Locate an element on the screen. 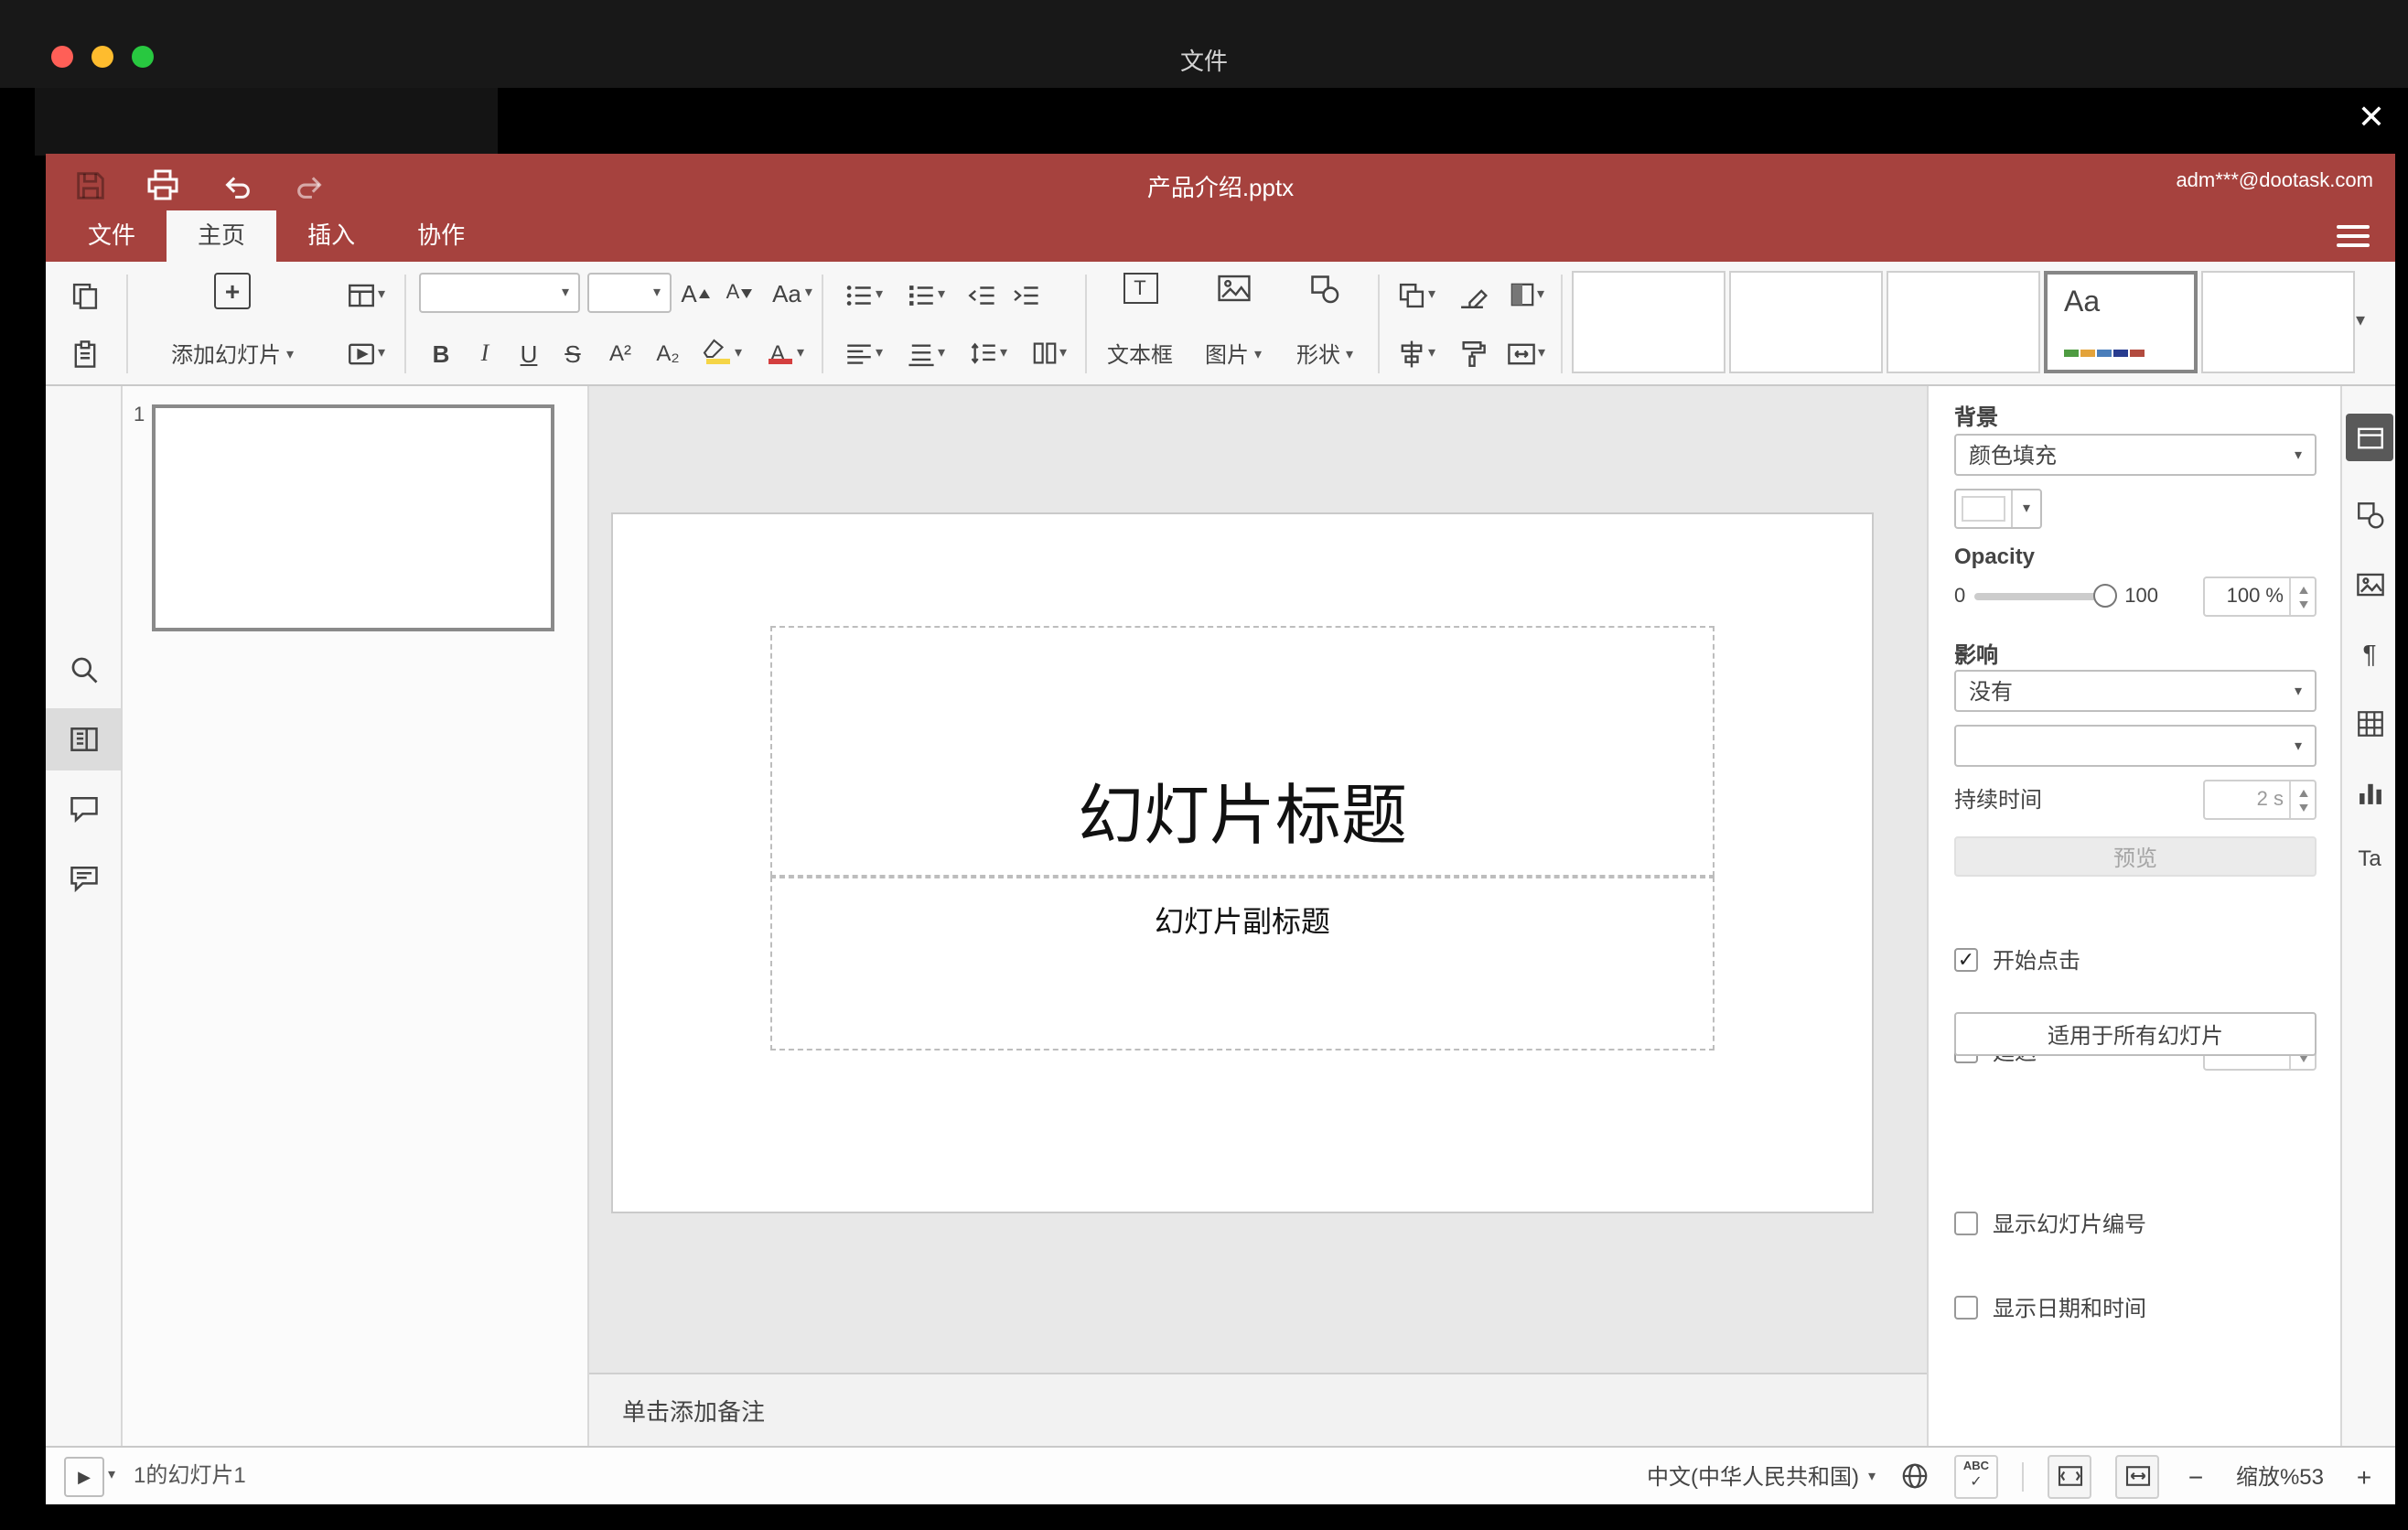 This screenshot has width=2408, height=1530. decrease-font-size-button: A is located at coordinates (739, 293).